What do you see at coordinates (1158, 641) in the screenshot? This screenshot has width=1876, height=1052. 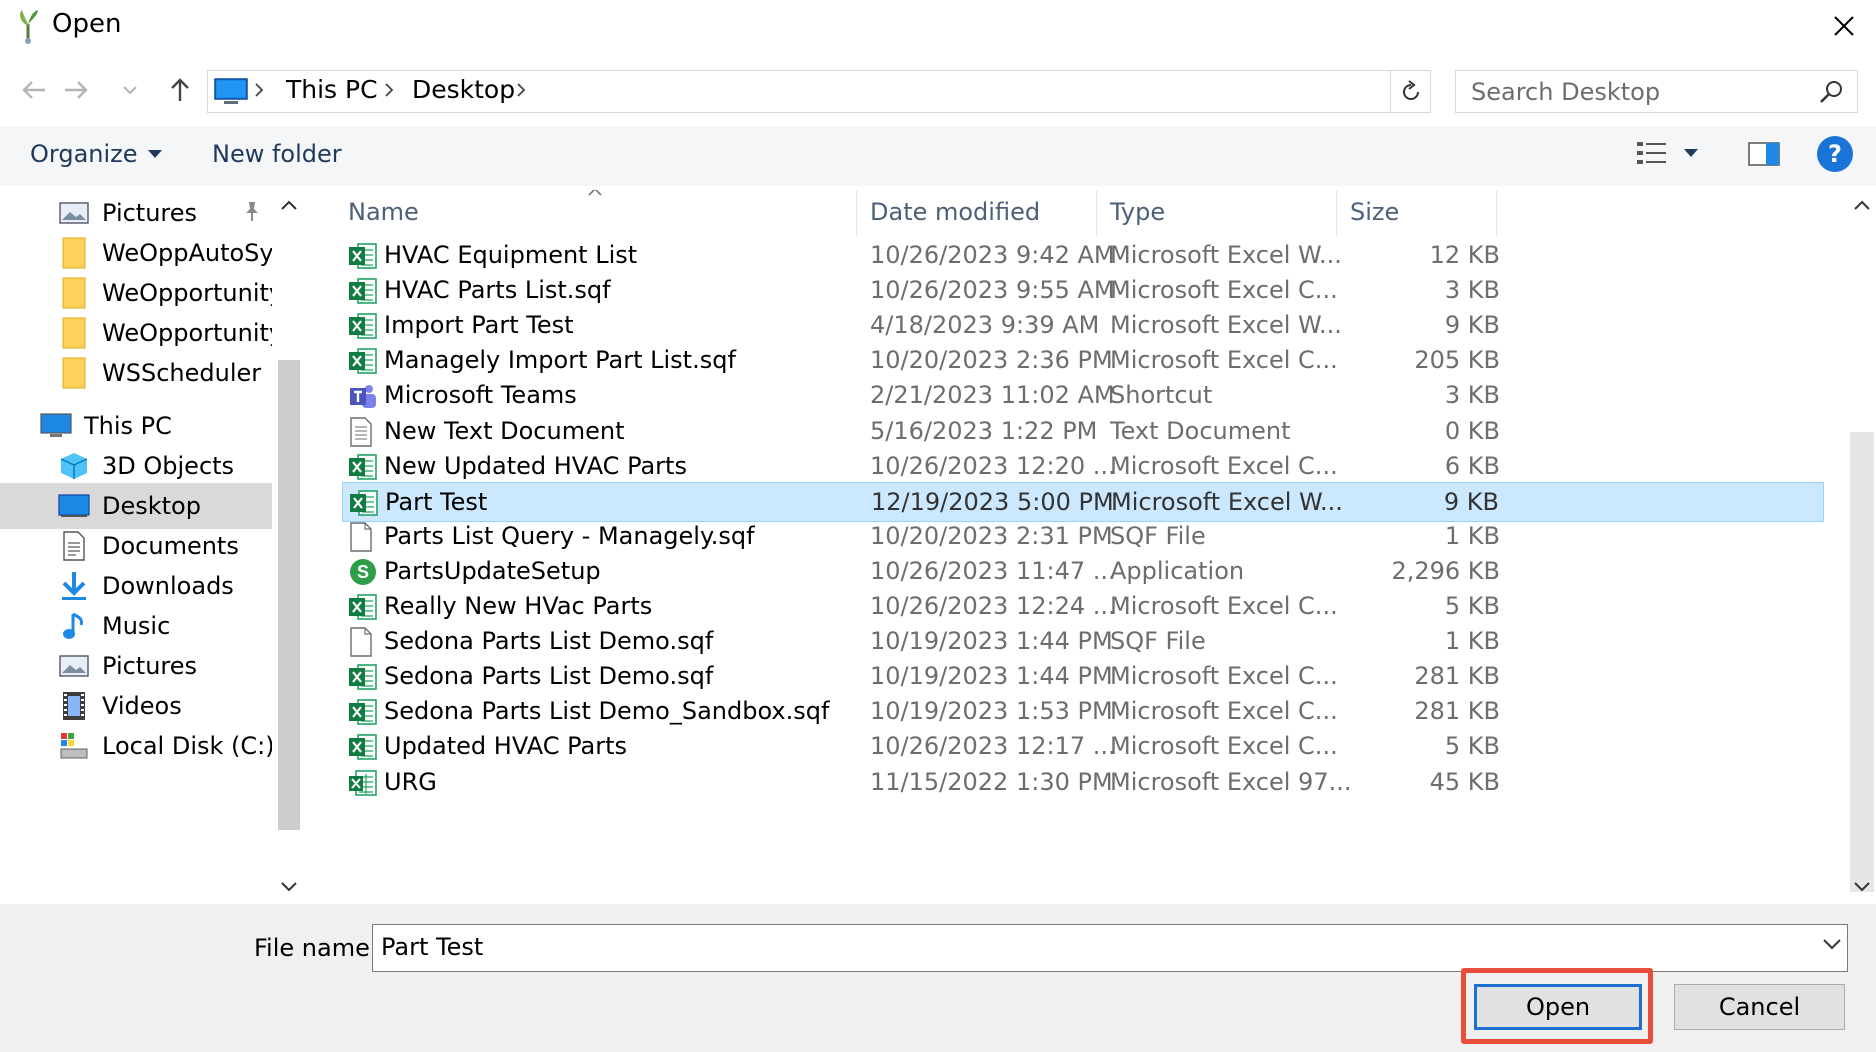 I see `file-type: SQF File` at bounding box center [1158, 641].